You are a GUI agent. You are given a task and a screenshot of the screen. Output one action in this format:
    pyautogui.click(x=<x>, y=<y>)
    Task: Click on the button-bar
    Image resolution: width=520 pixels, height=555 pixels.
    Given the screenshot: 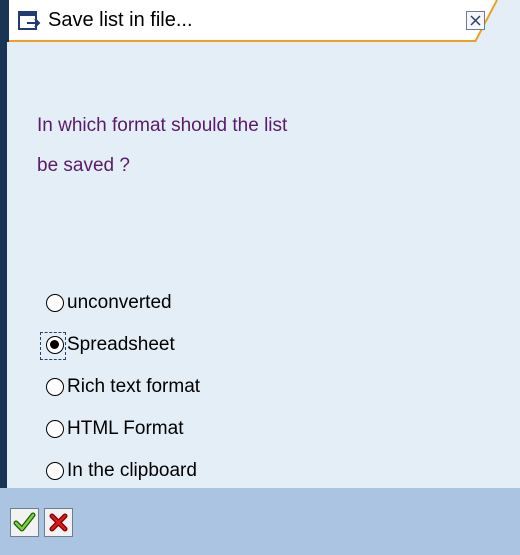 What is the action you would take?
    pyautogui.click(x=260, y=521)
    